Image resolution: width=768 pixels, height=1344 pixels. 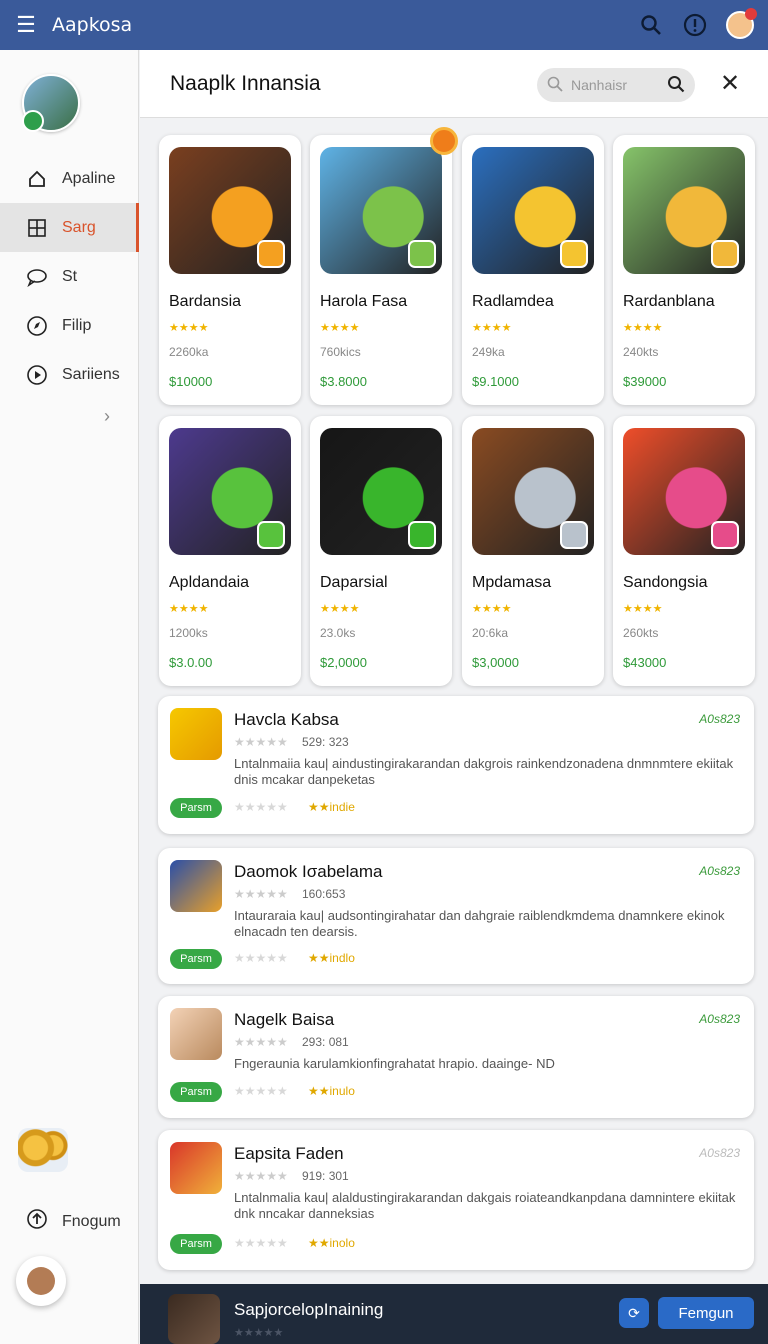 What do you see at coordinates (325, 1042) in the screenshot?
I see `item-count: 293: 081` at bounding box center [325, 1042].